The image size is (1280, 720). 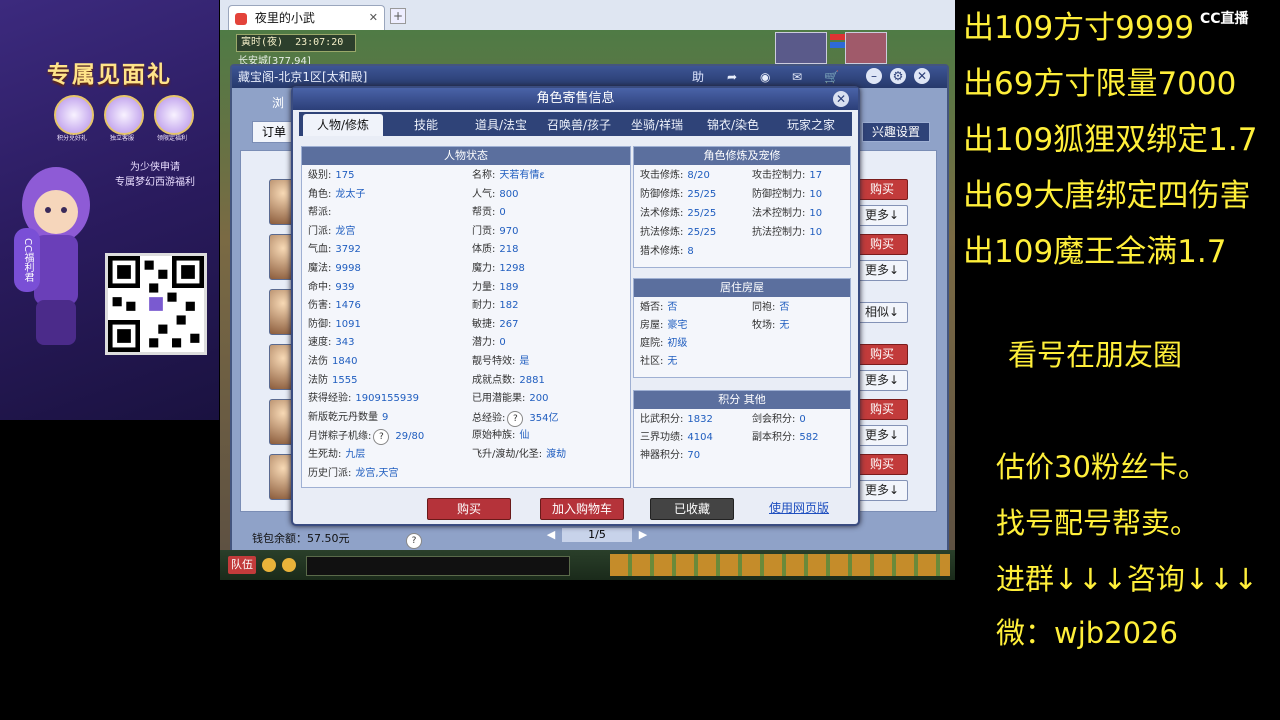 I want to click on browse-tab: 浏, so click(x=278, y=102).